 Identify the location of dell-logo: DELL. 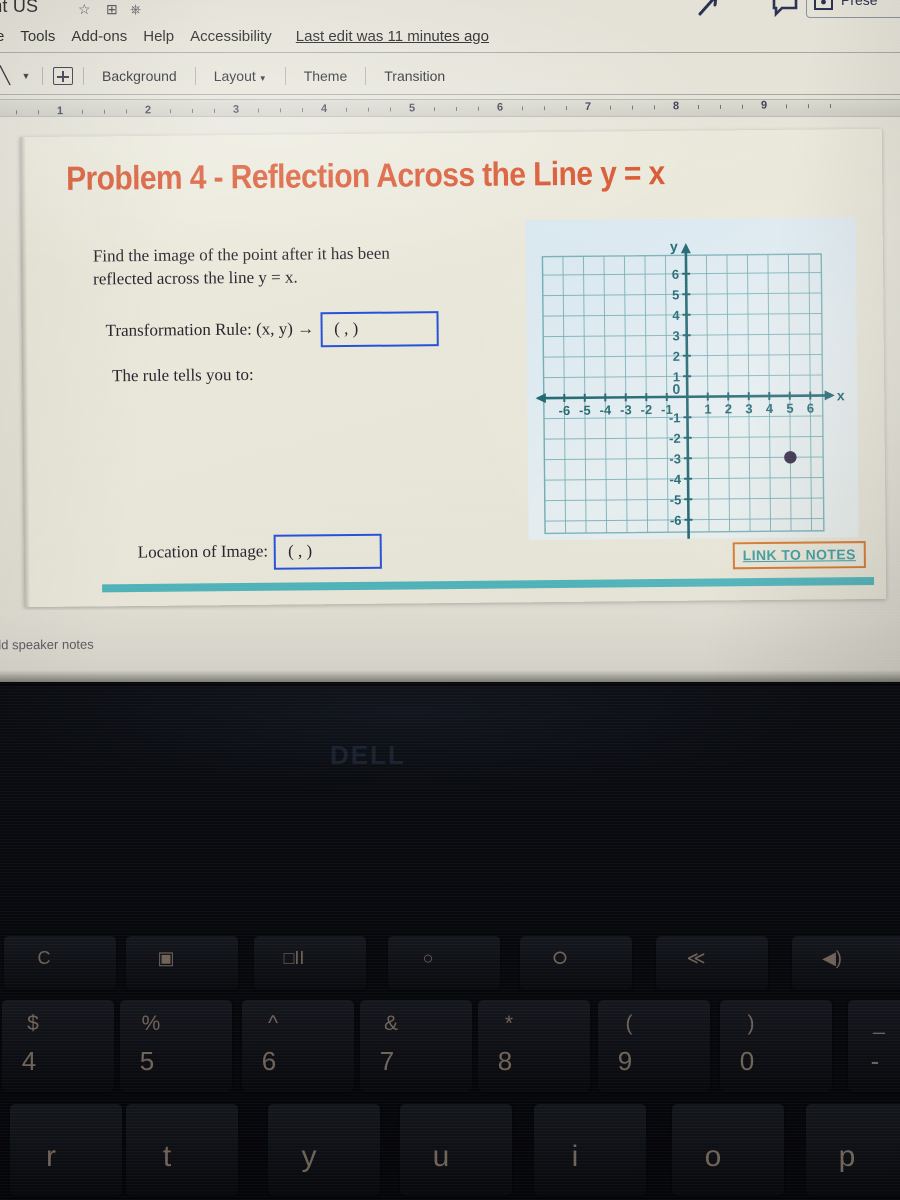
(368, 755).